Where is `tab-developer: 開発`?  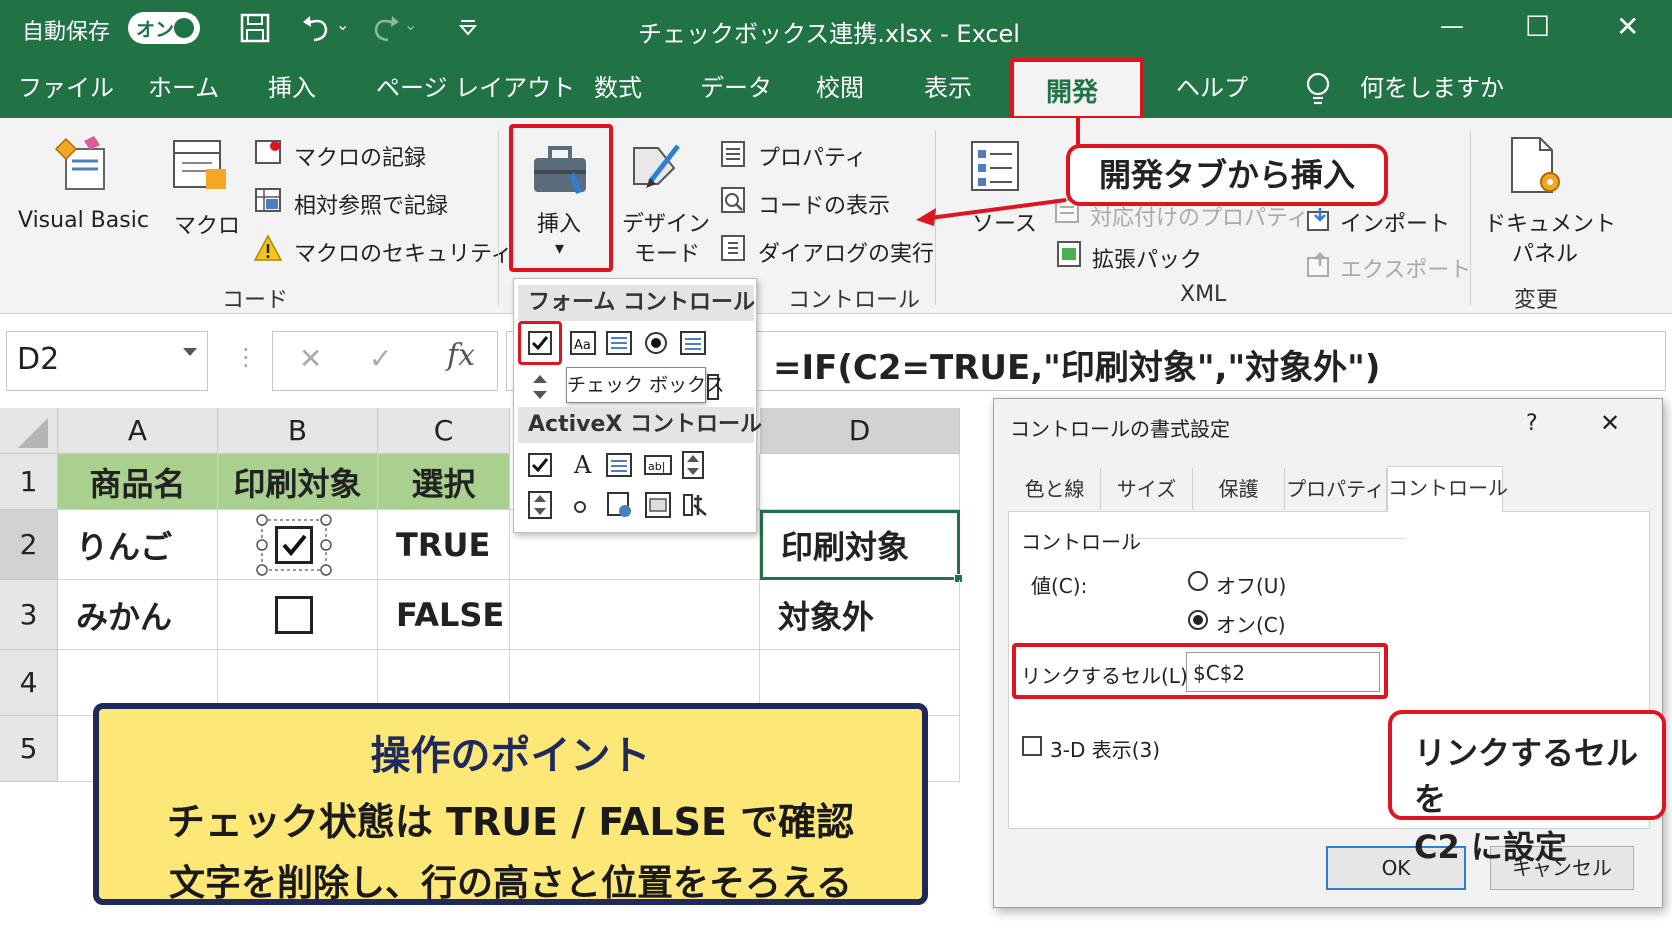
tab-developer: 開発 is located at coordinates (1077, 89).